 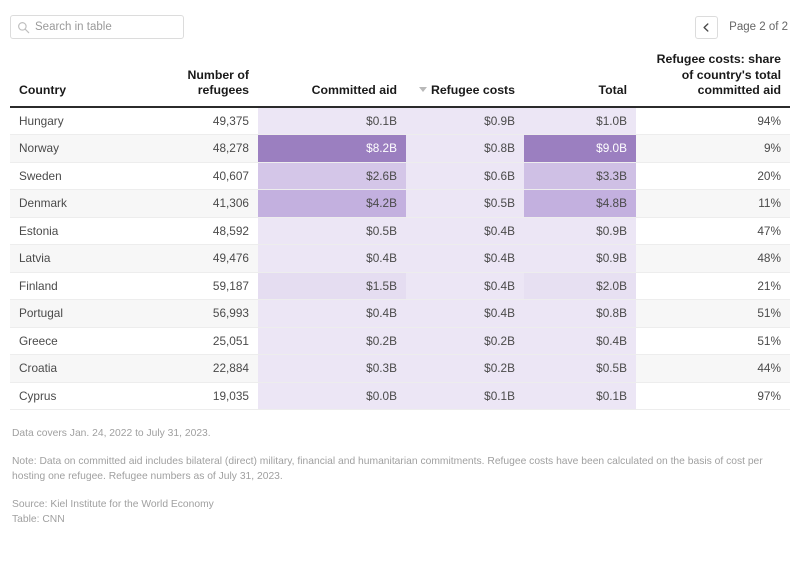 What do you see at coordinates (332, 80) in the screenshot?
I see `column-header-committed-aid: Committed aid` at bounding box center [332, 80].